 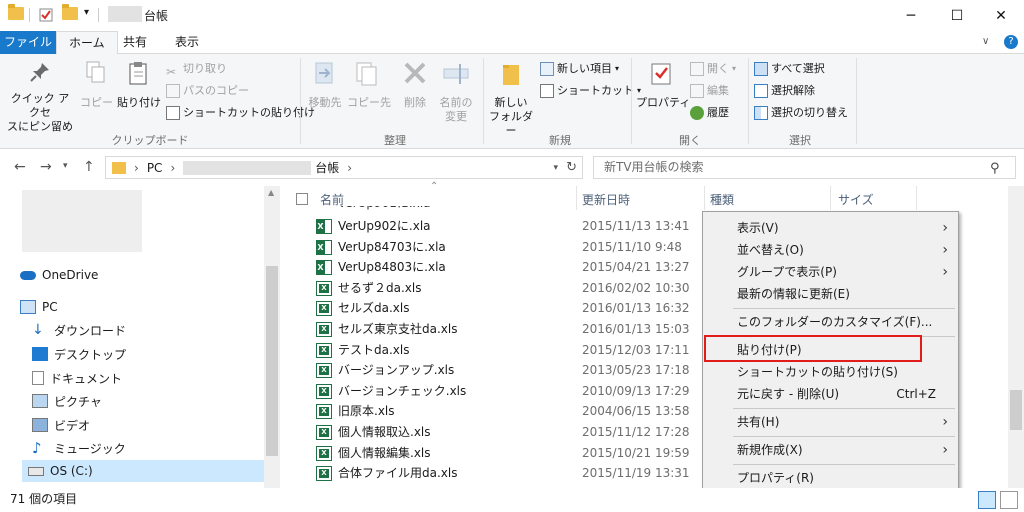 What do you see at coordinates (240, 113) in the screenshot?
I see `paste-shortcut-button: ショートカットの貼り付け` at bounding box center [240, 113].